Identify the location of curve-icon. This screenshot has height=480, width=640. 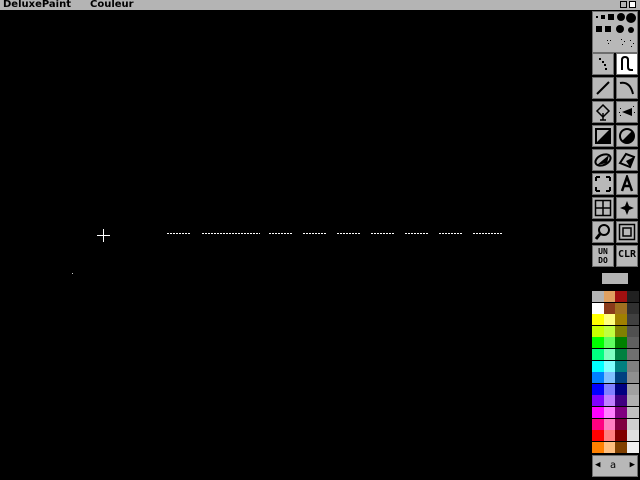
(626, 88).